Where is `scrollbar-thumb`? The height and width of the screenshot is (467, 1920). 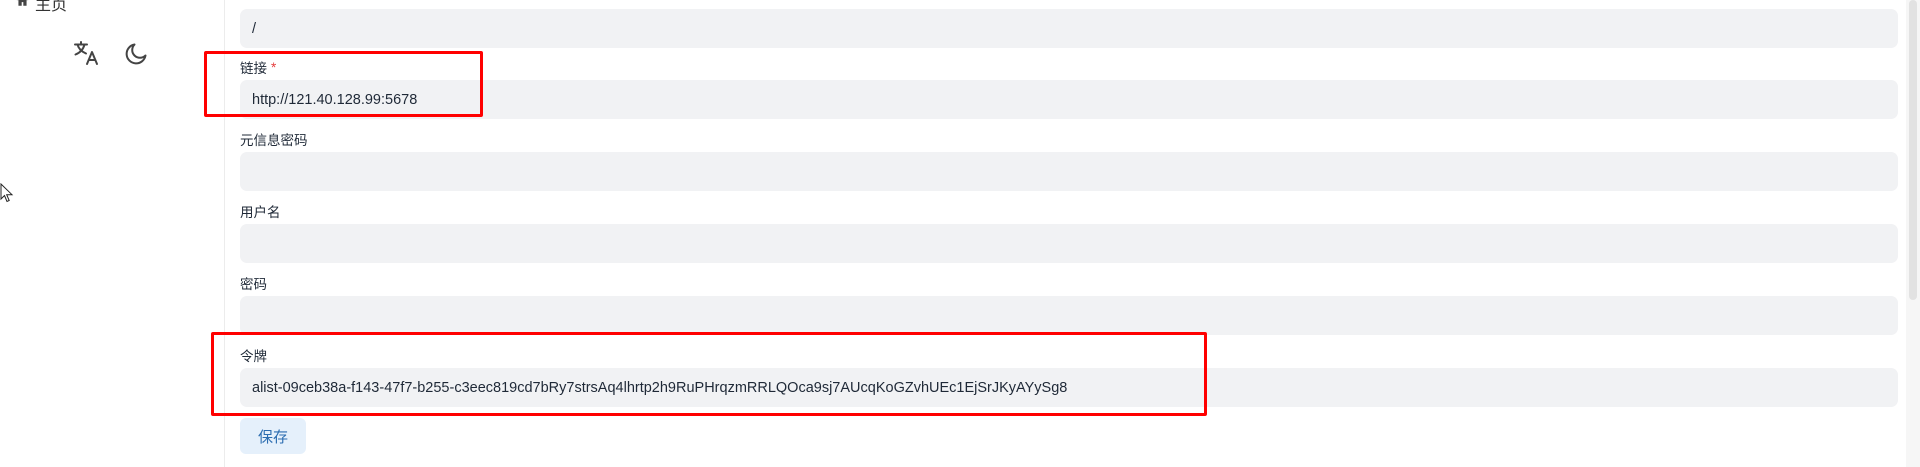
scrollbar-thumb is located at coordinates (1913, 150).